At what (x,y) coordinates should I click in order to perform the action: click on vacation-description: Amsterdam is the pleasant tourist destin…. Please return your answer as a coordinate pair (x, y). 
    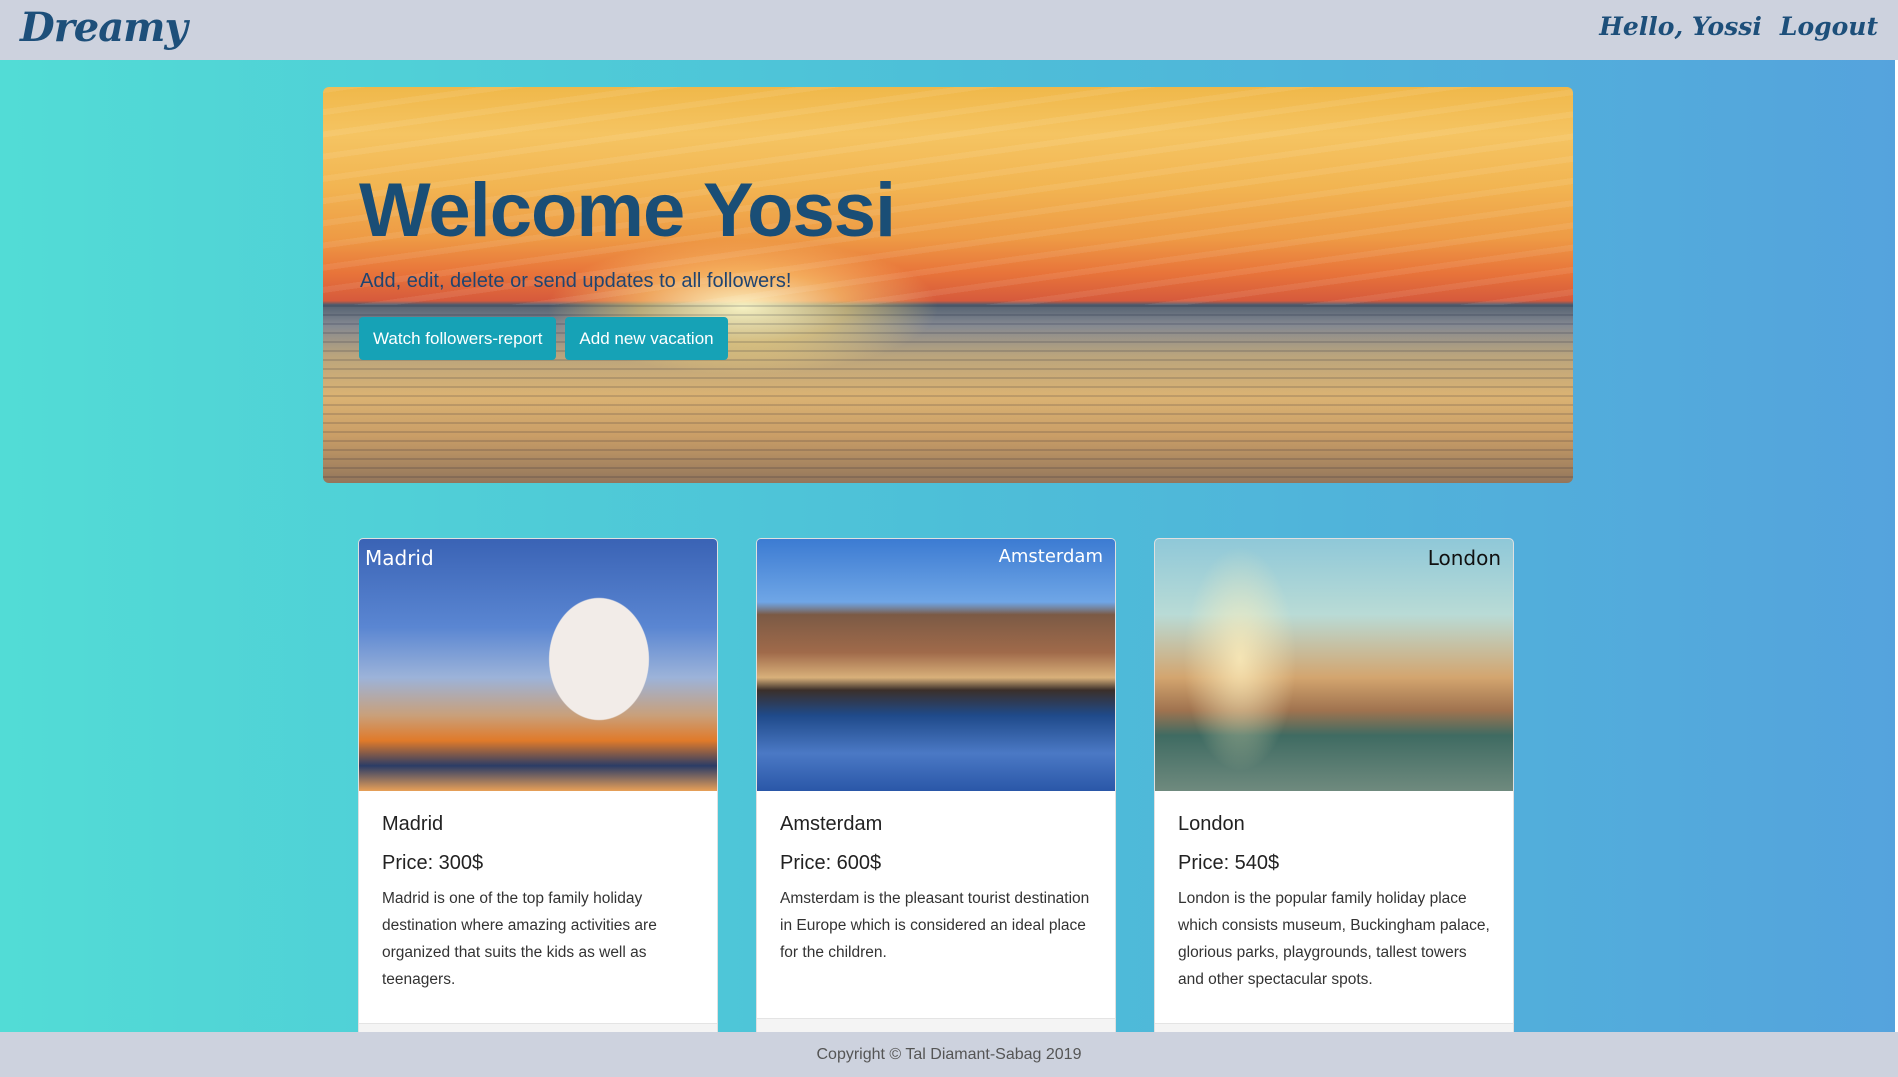
    Looking at the image, I should click on (935, 925).